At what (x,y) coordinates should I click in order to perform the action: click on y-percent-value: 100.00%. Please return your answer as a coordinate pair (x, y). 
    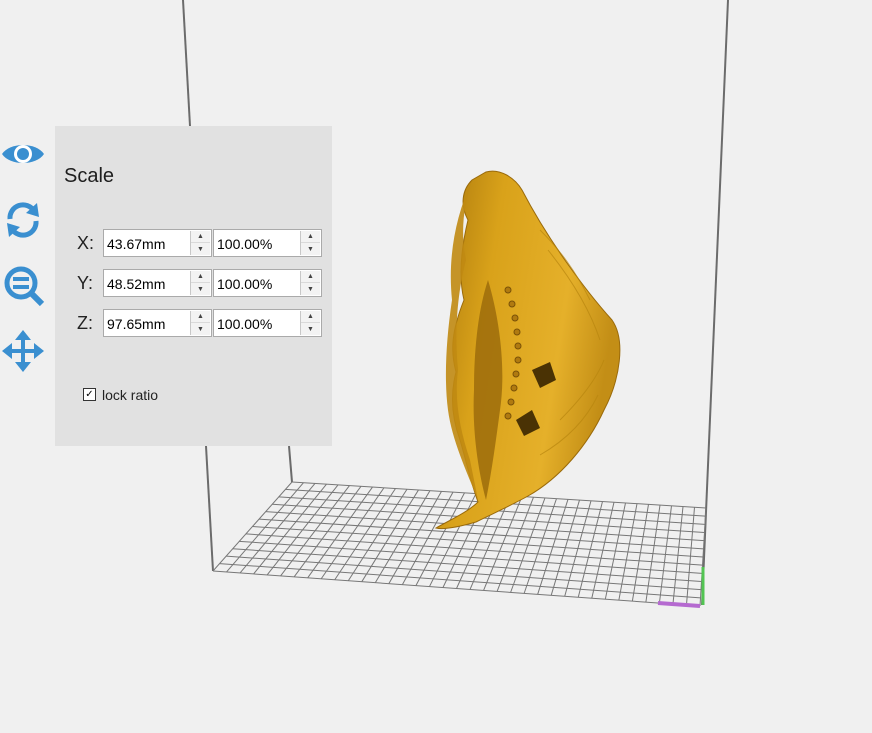
    Looking at the image, I should click on (244, 284).